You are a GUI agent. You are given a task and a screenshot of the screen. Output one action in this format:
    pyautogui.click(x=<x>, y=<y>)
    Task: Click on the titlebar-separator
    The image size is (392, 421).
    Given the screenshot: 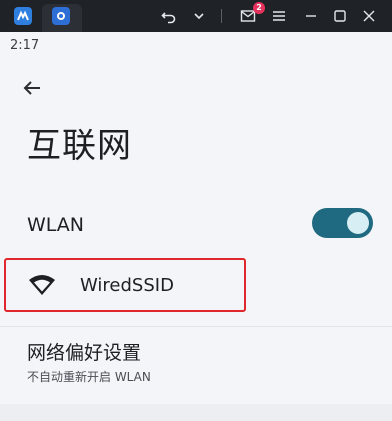 What is the action you would take?
    pyautogui.click(x=221, y=16)
    